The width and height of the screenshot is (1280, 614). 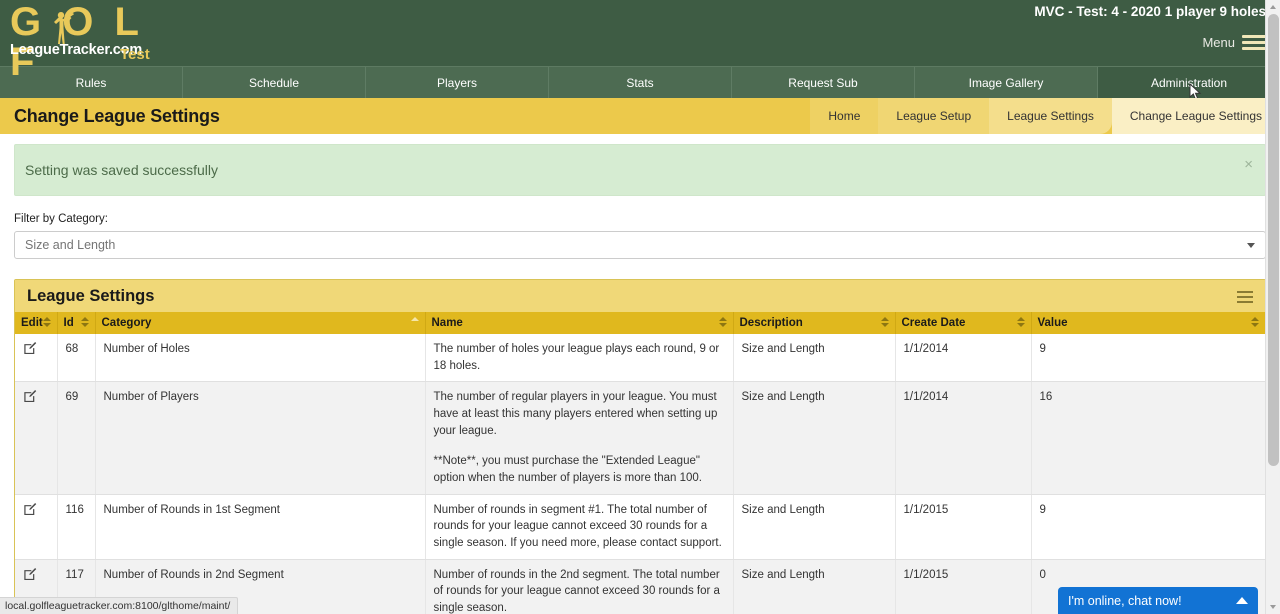 I want to click on chat-label: I'm online, chat now!, so click(x=1125, y=600).